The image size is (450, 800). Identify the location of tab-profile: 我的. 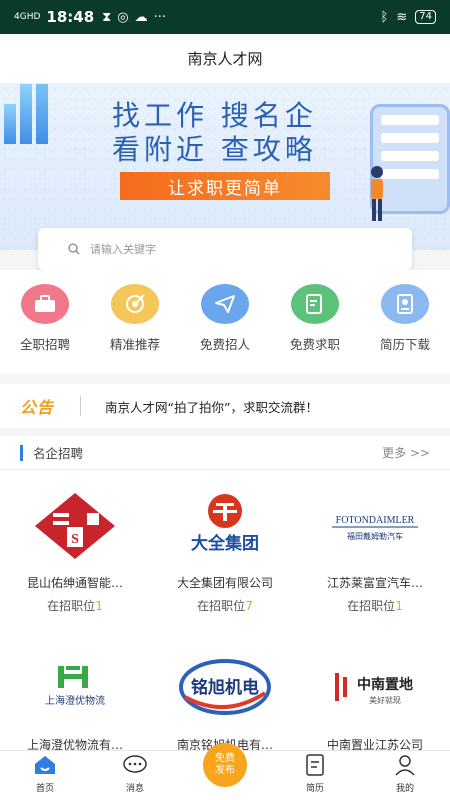
(405, 775).